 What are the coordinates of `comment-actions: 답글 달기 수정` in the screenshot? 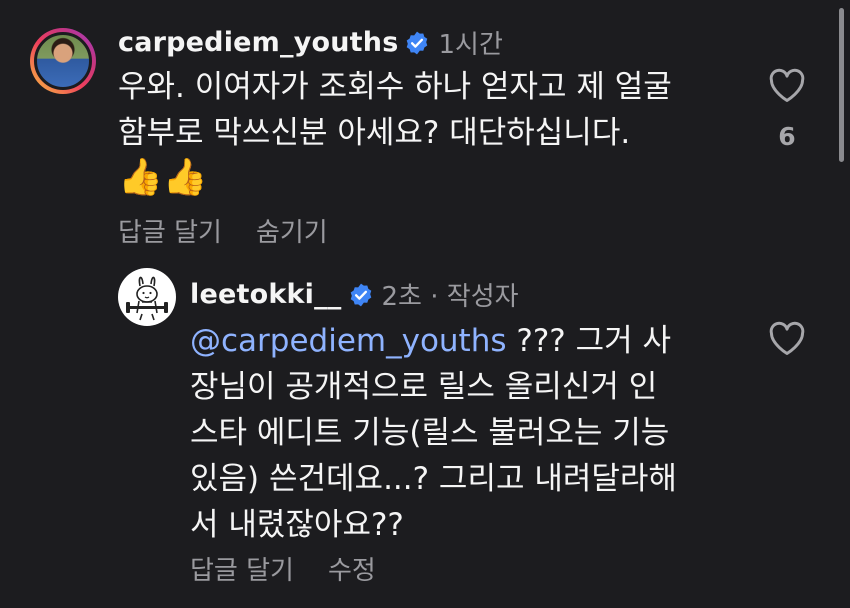 It's located at (283, 568).